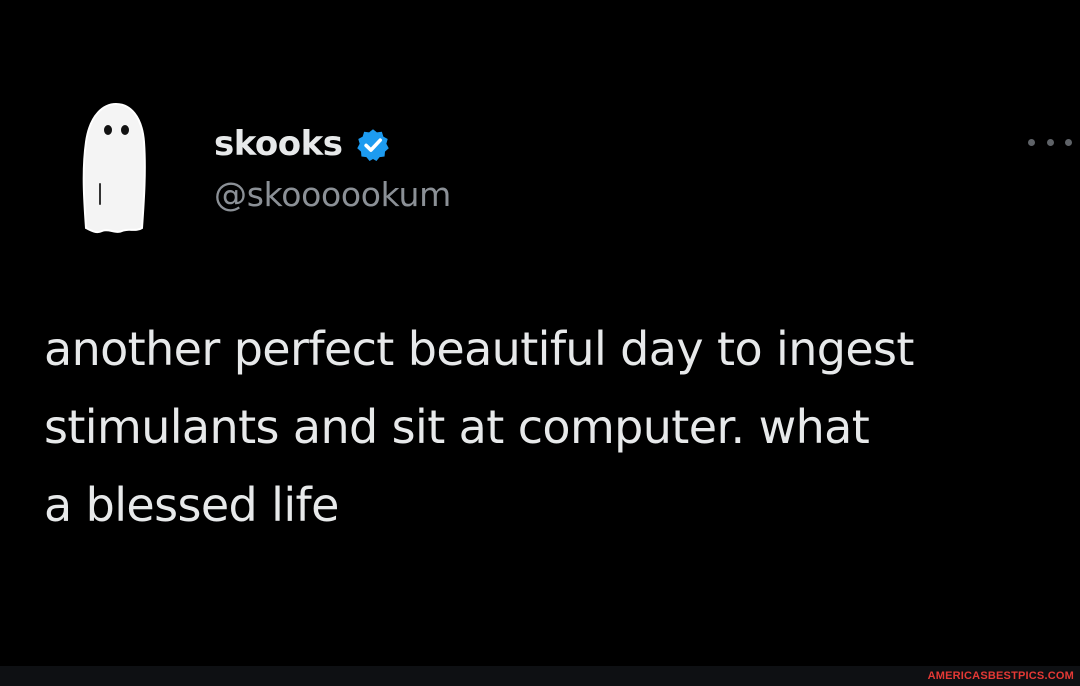 The image size is (1080, 686). Describe the element at coordinates (278, 144) in the screenshot. I see `author-display-name: skooks` at that location.